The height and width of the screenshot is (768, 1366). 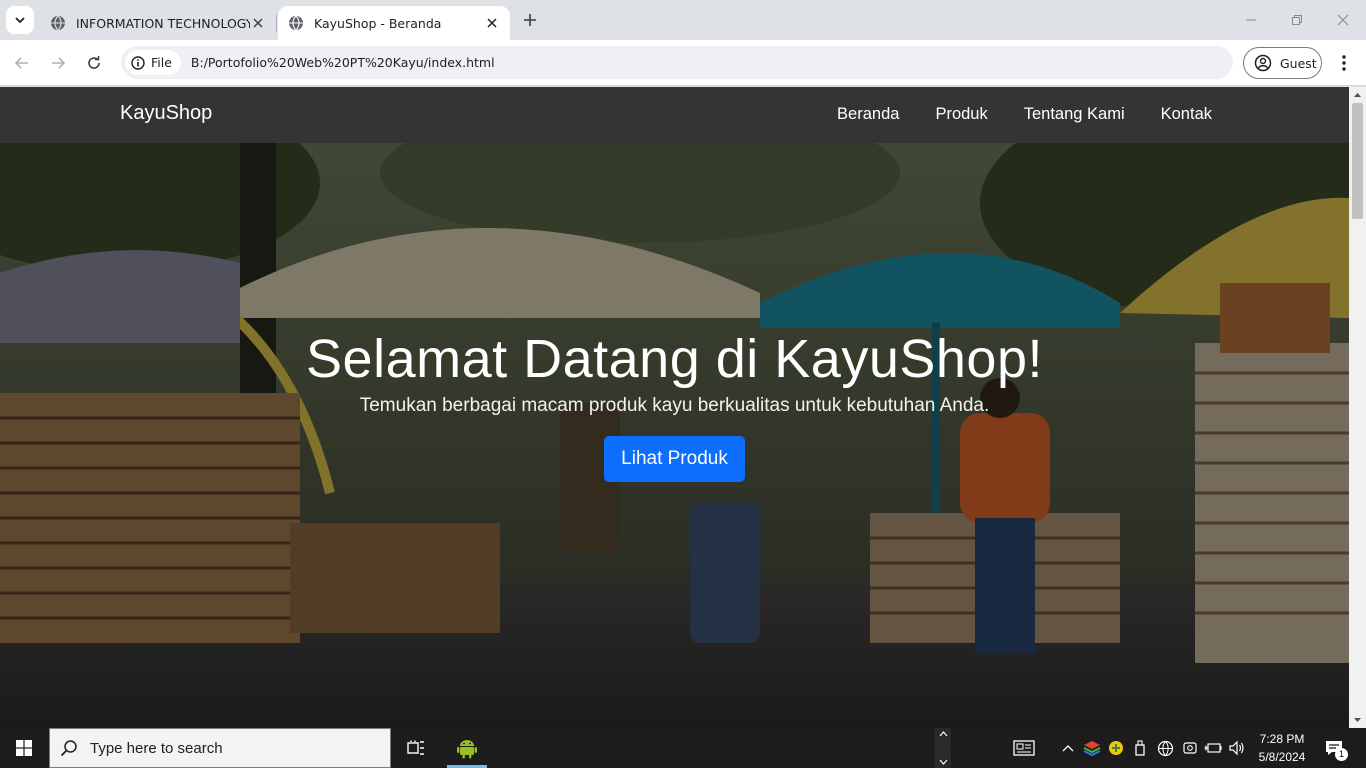 I want to click on taskbar-search-box: Type here to search, so click(x=220, y=748).